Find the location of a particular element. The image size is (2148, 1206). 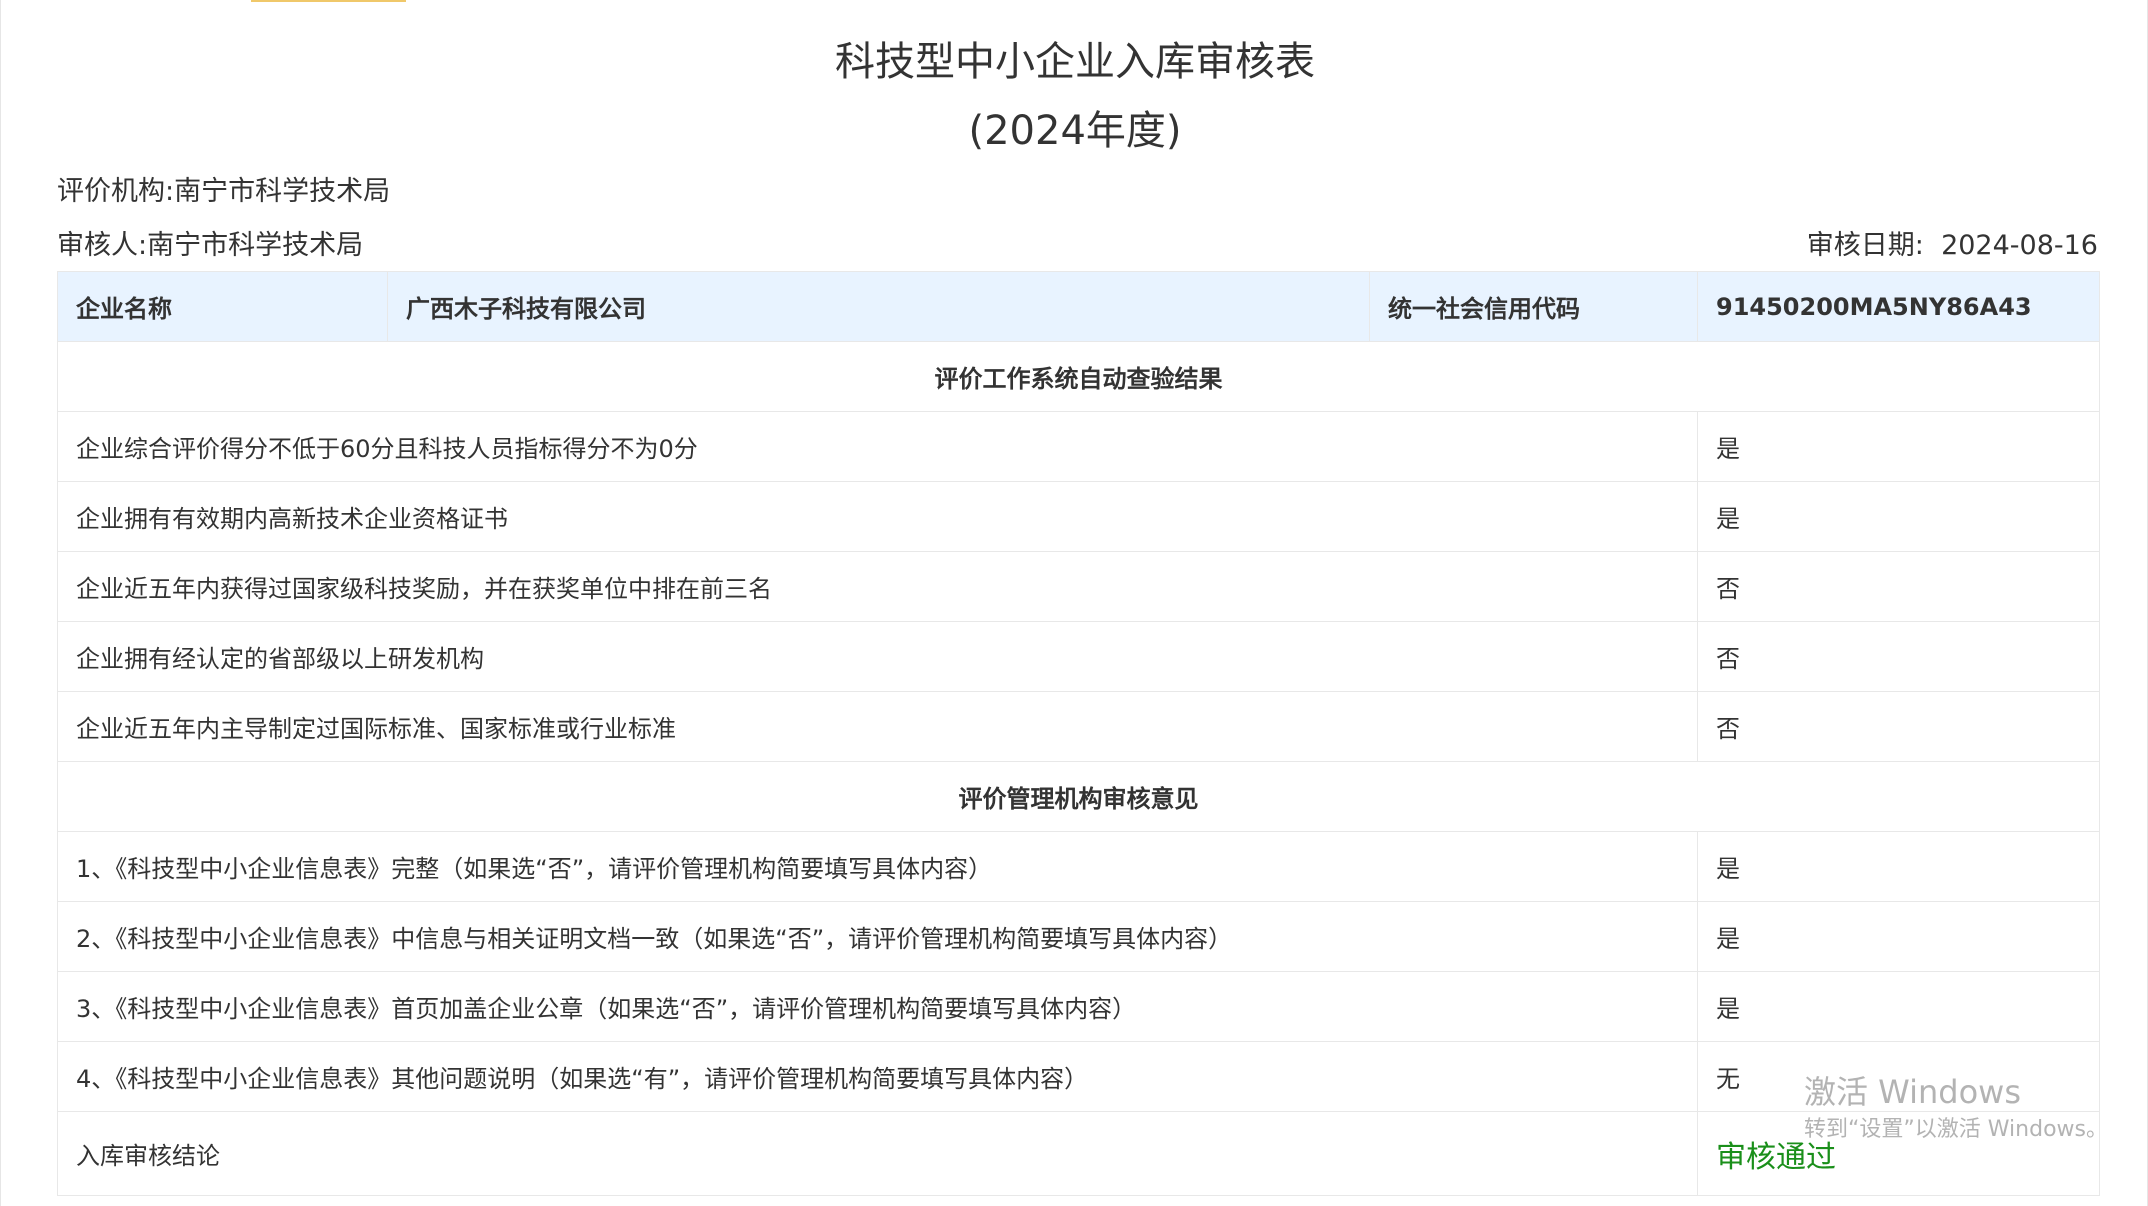

conclusion-row: 入库审核结论 审核通过 is located at coordinates (1078, 1153).